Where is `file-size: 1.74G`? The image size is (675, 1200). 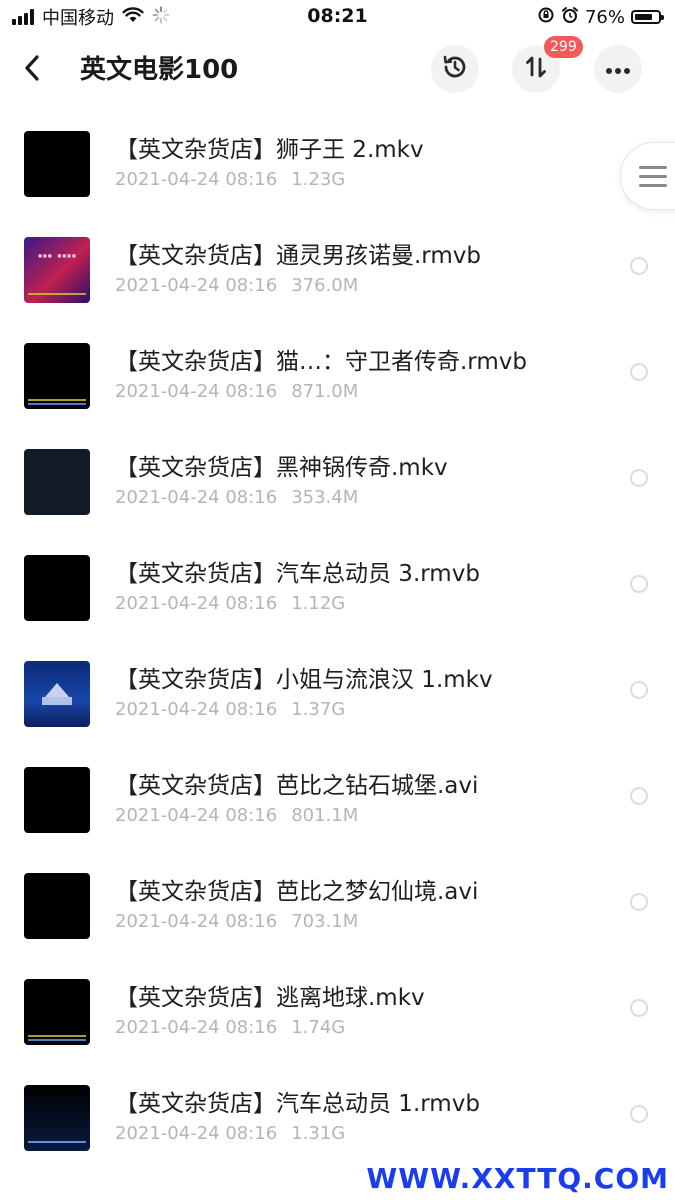
file-size: 1.74G is located at coordinates (318, 1027).